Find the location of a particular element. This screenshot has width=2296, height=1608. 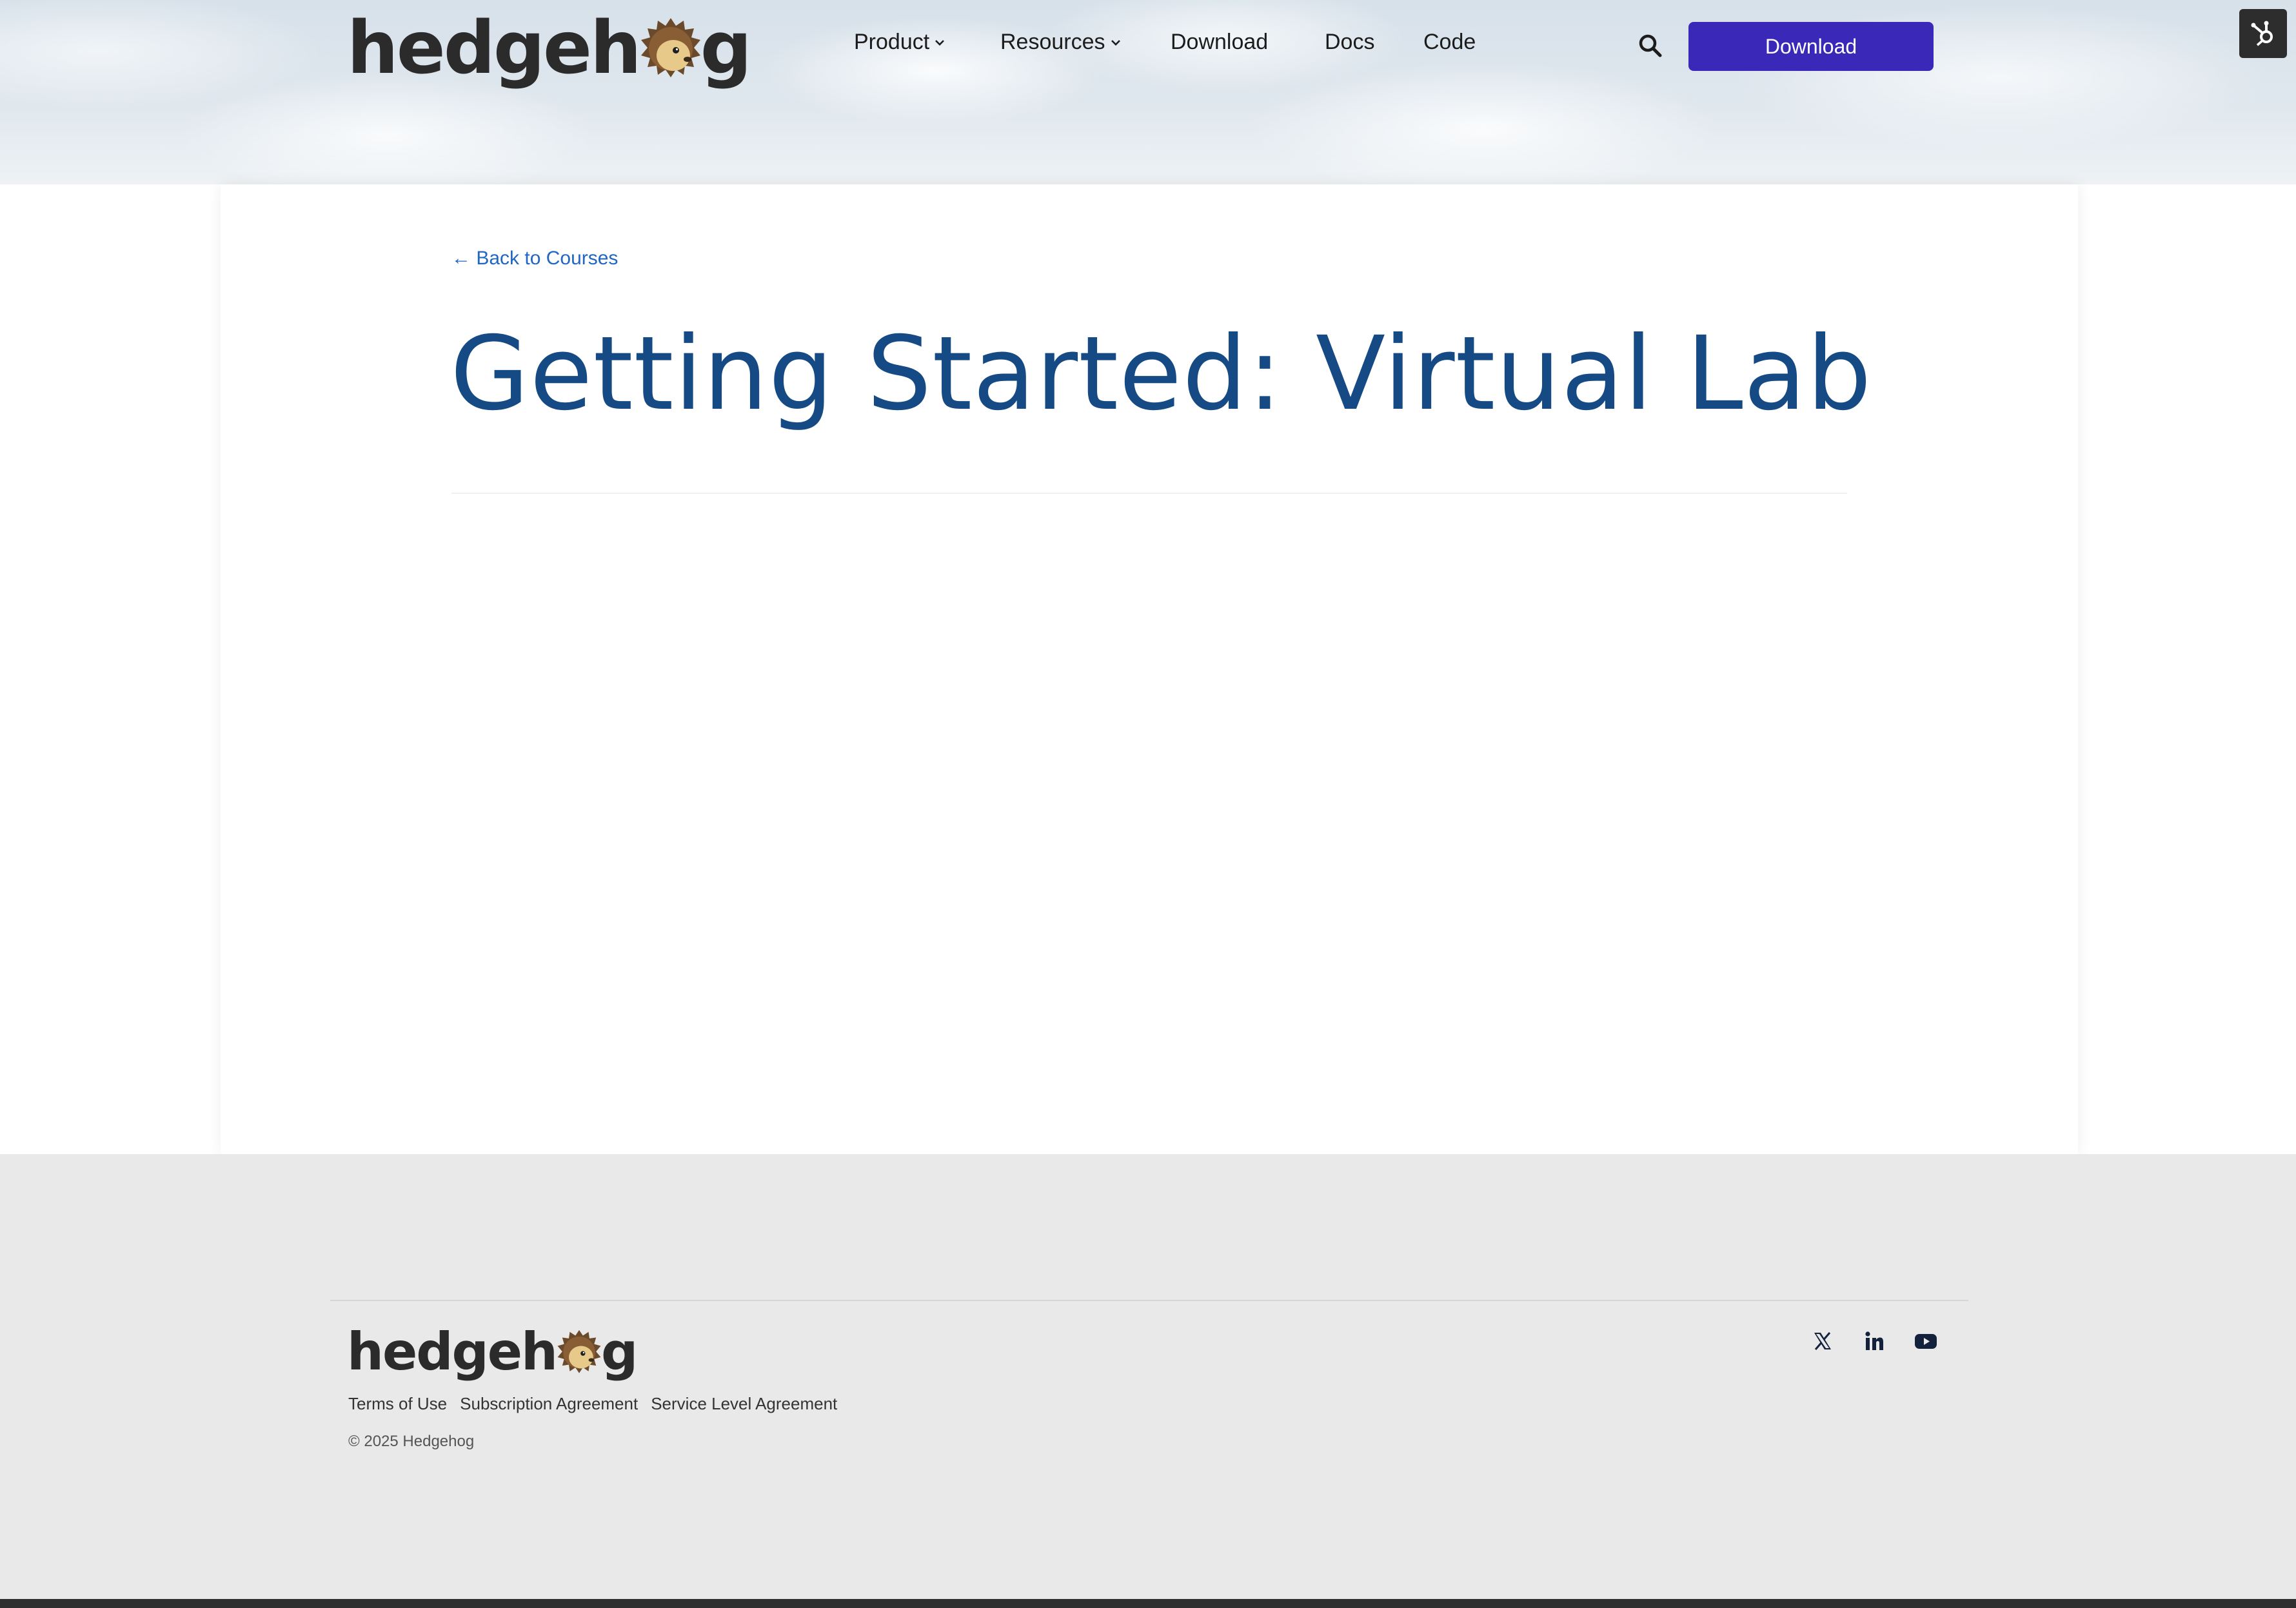

download-cta-button: Download is located at coordinates (1811, 47).